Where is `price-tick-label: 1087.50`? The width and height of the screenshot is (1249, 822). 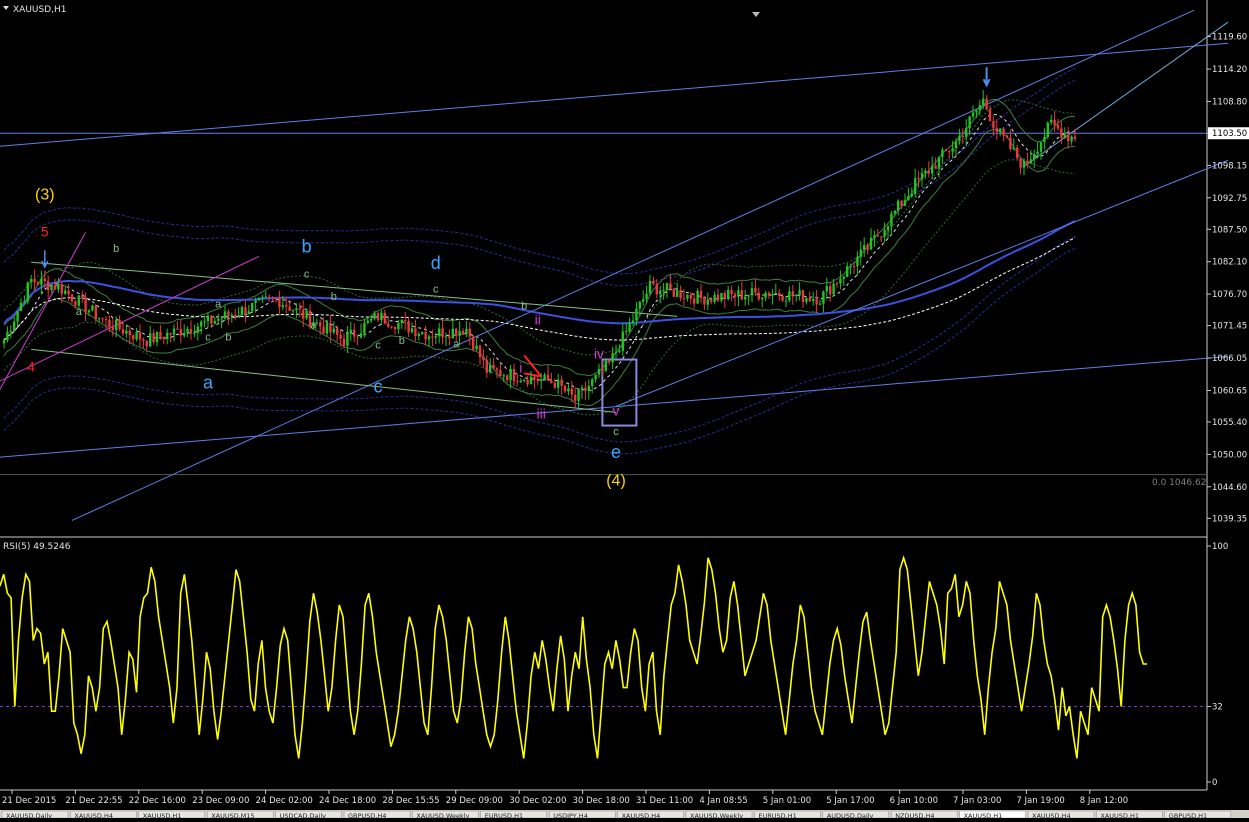 price-tick-label: 1087.50 is located at coordinates (1229, 230).